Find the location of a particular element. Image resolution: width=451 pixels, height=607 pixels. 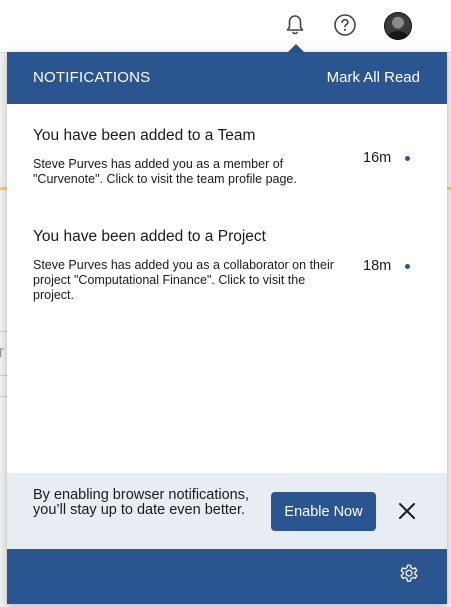

gear-icon is located at coordinates (409, 573).